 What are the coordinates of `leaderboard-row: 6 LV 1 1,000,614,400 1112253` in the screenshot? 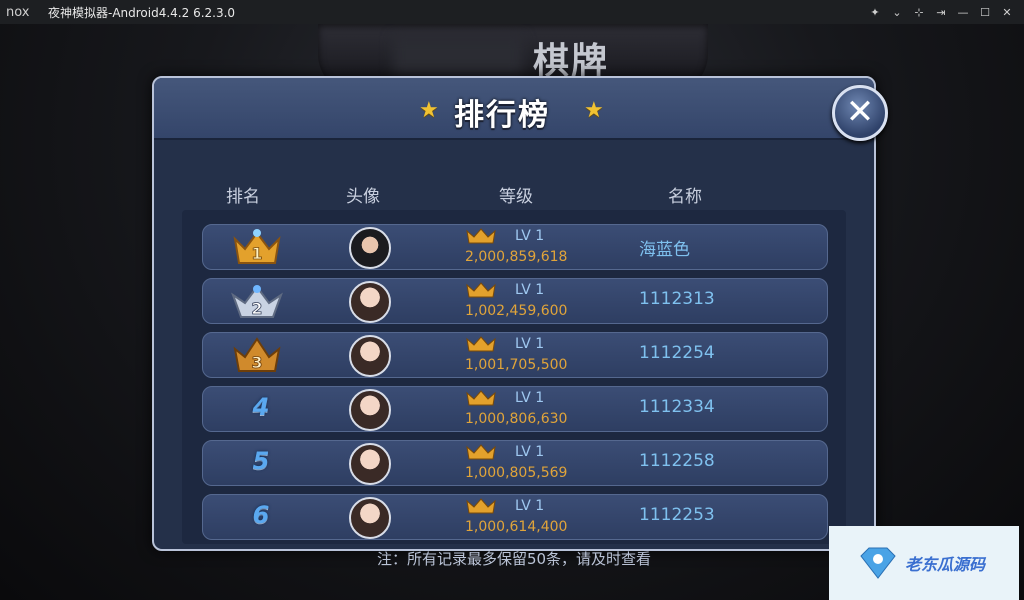 It's located at (515, 517).